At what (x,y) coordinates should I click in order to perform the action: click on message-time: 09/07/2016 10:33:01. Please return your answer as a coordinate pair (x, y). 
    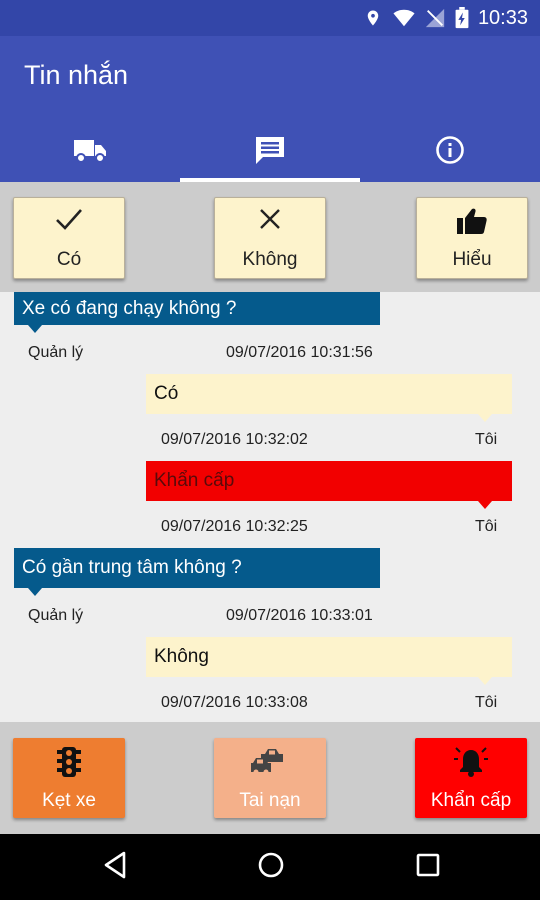
    Looking at the image, I should click on (299, 615).